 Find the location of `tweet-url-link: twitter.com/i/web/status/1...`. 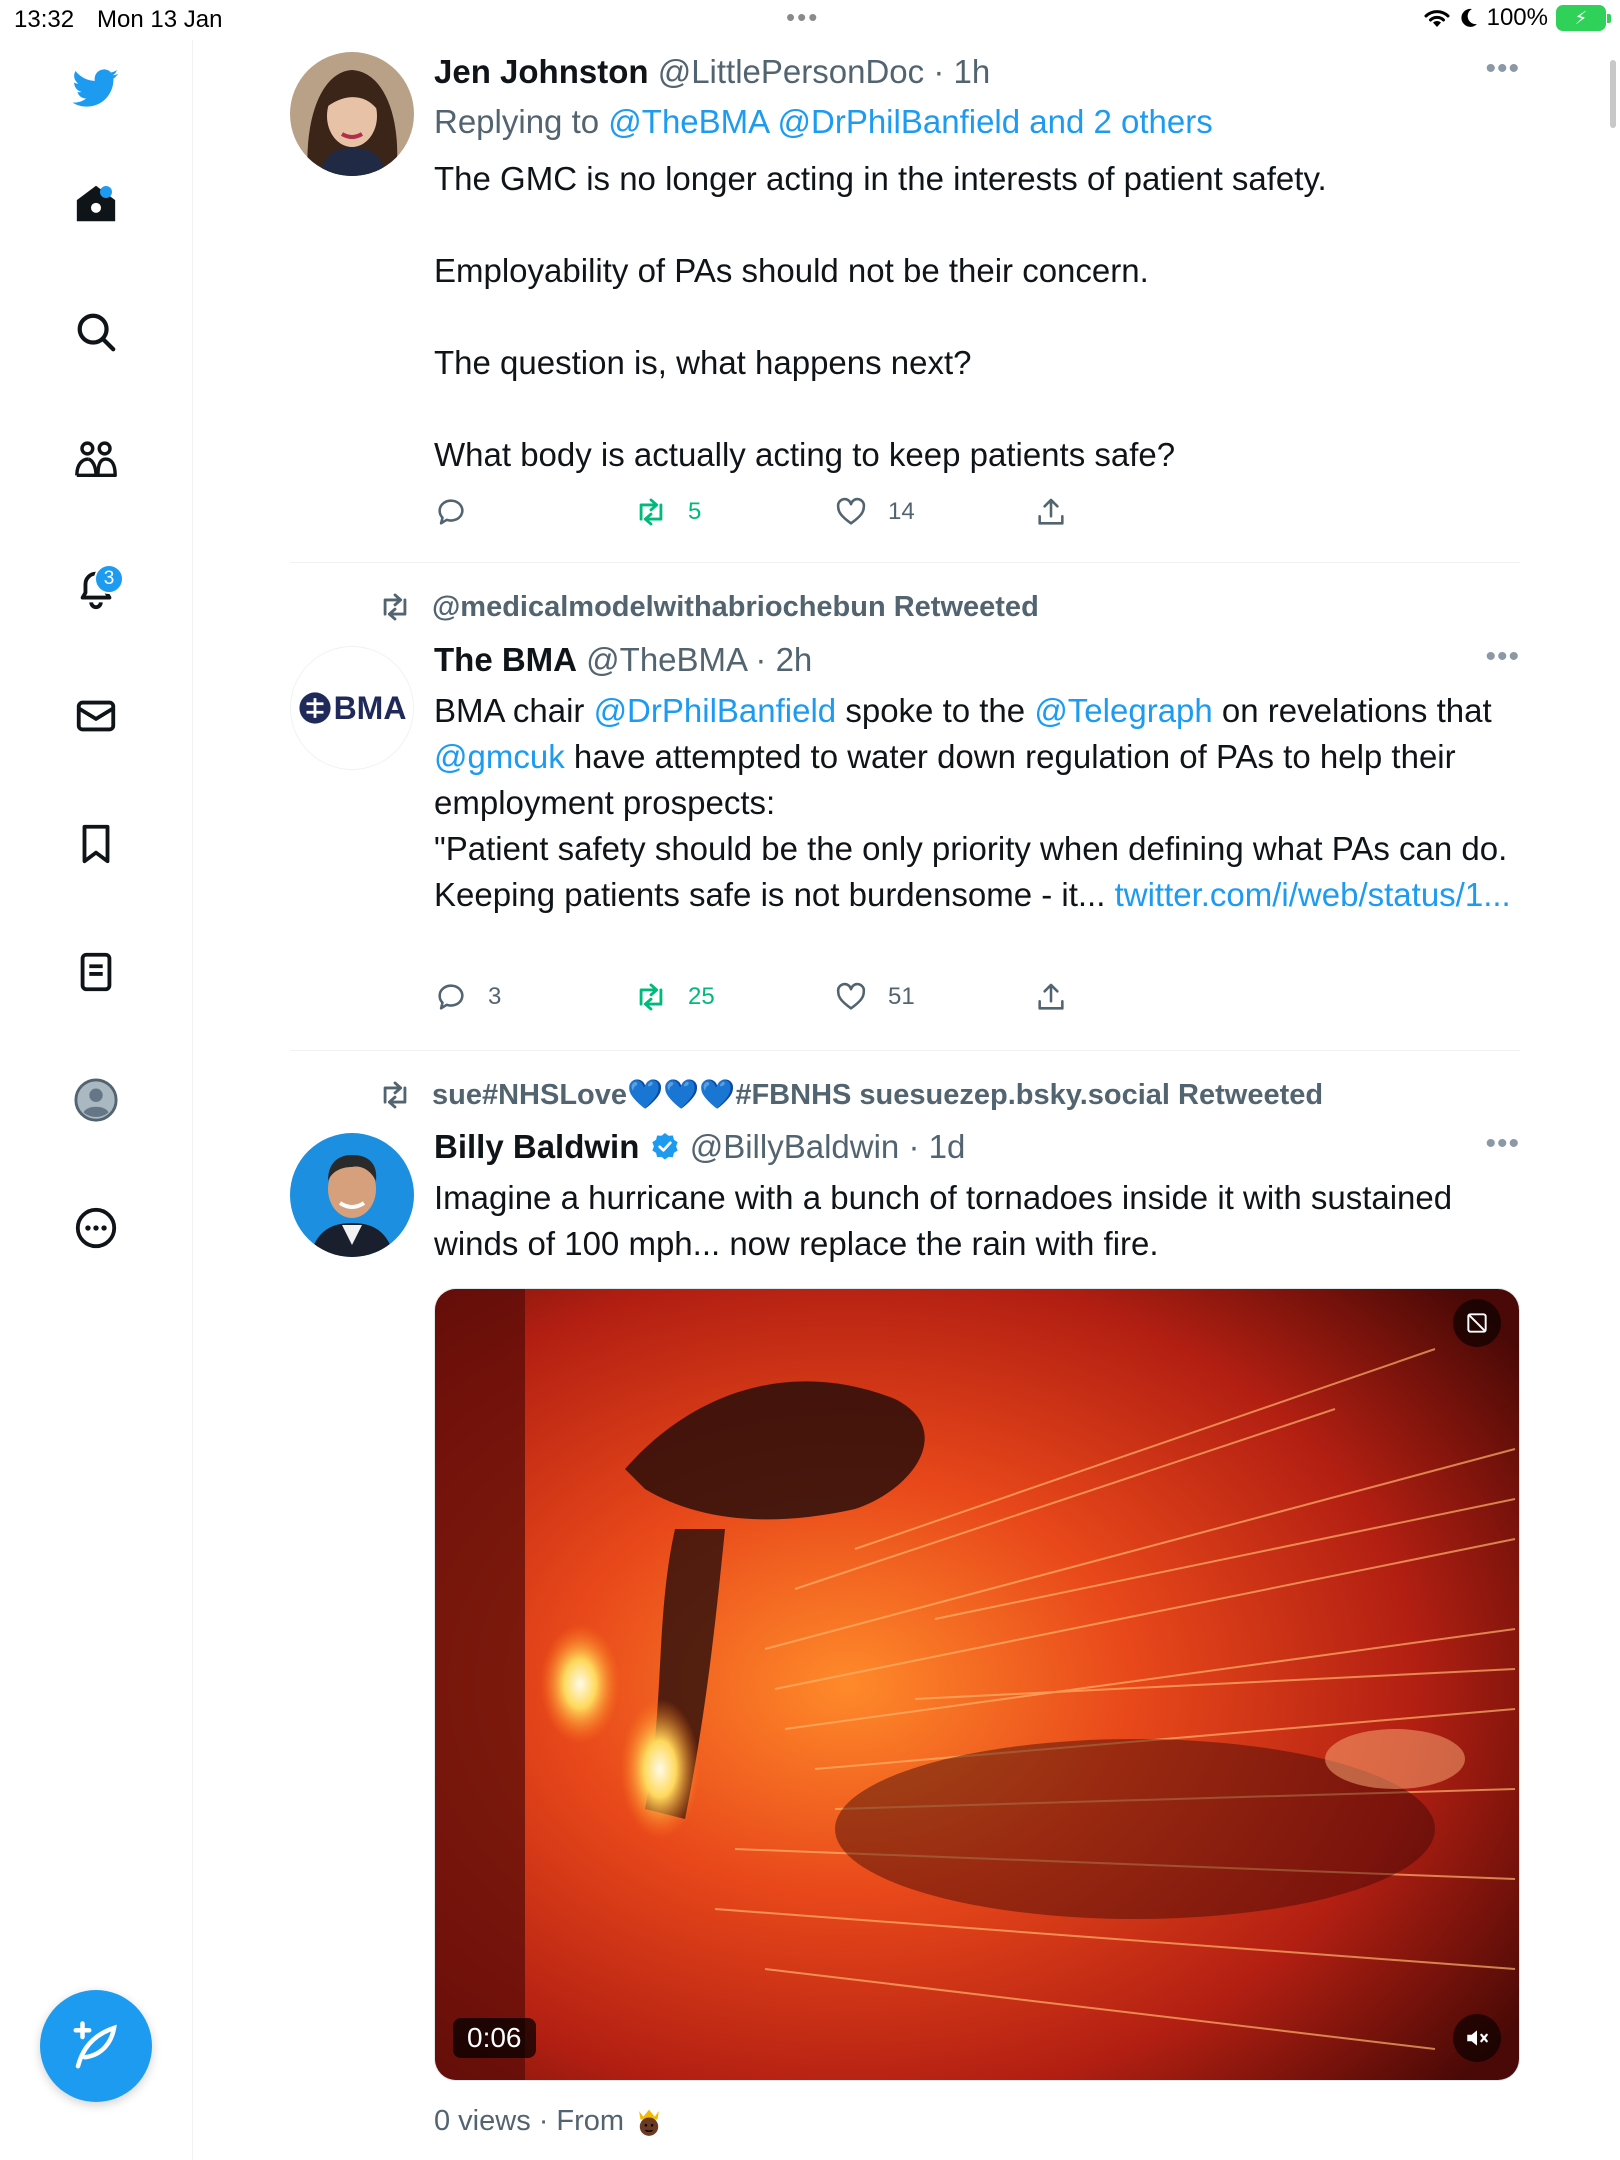

tweet-url-link: twitter.com/i/web/status/1... is located at coordinates (1313, 894).